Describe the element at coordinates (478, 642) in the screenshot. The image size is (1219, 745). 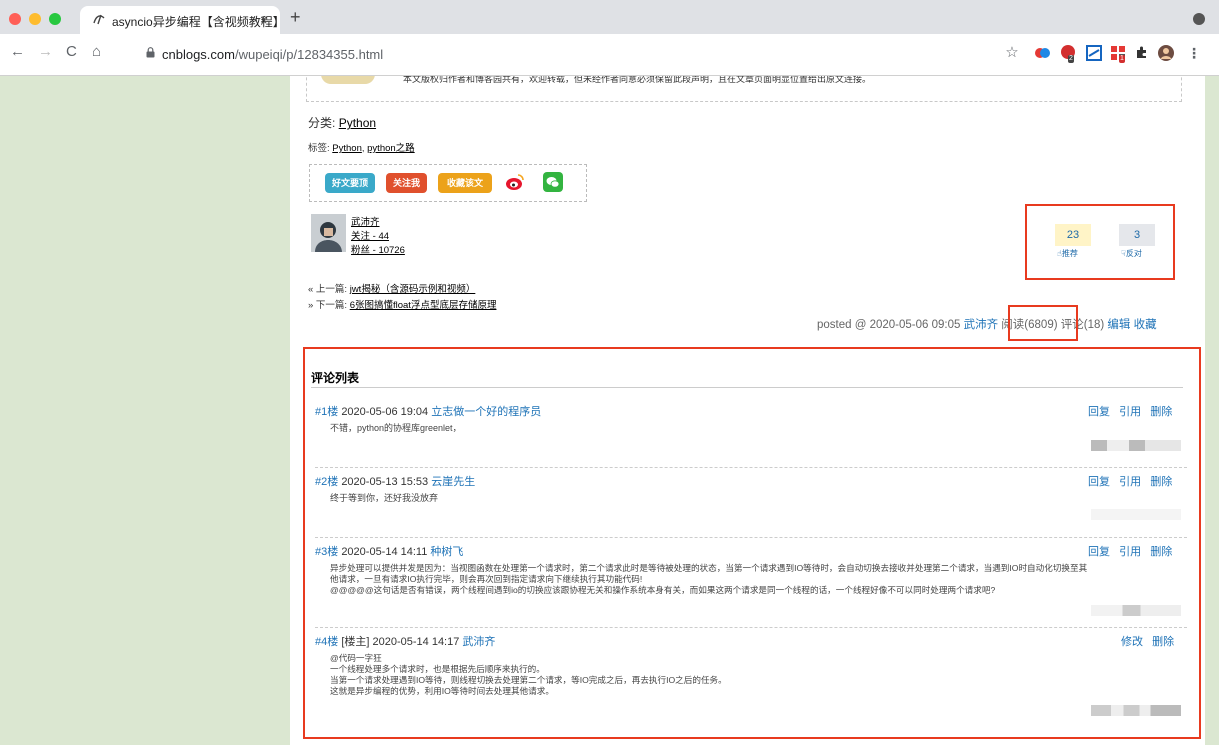
I see `comment-user-link: 武沛齐` at that location.